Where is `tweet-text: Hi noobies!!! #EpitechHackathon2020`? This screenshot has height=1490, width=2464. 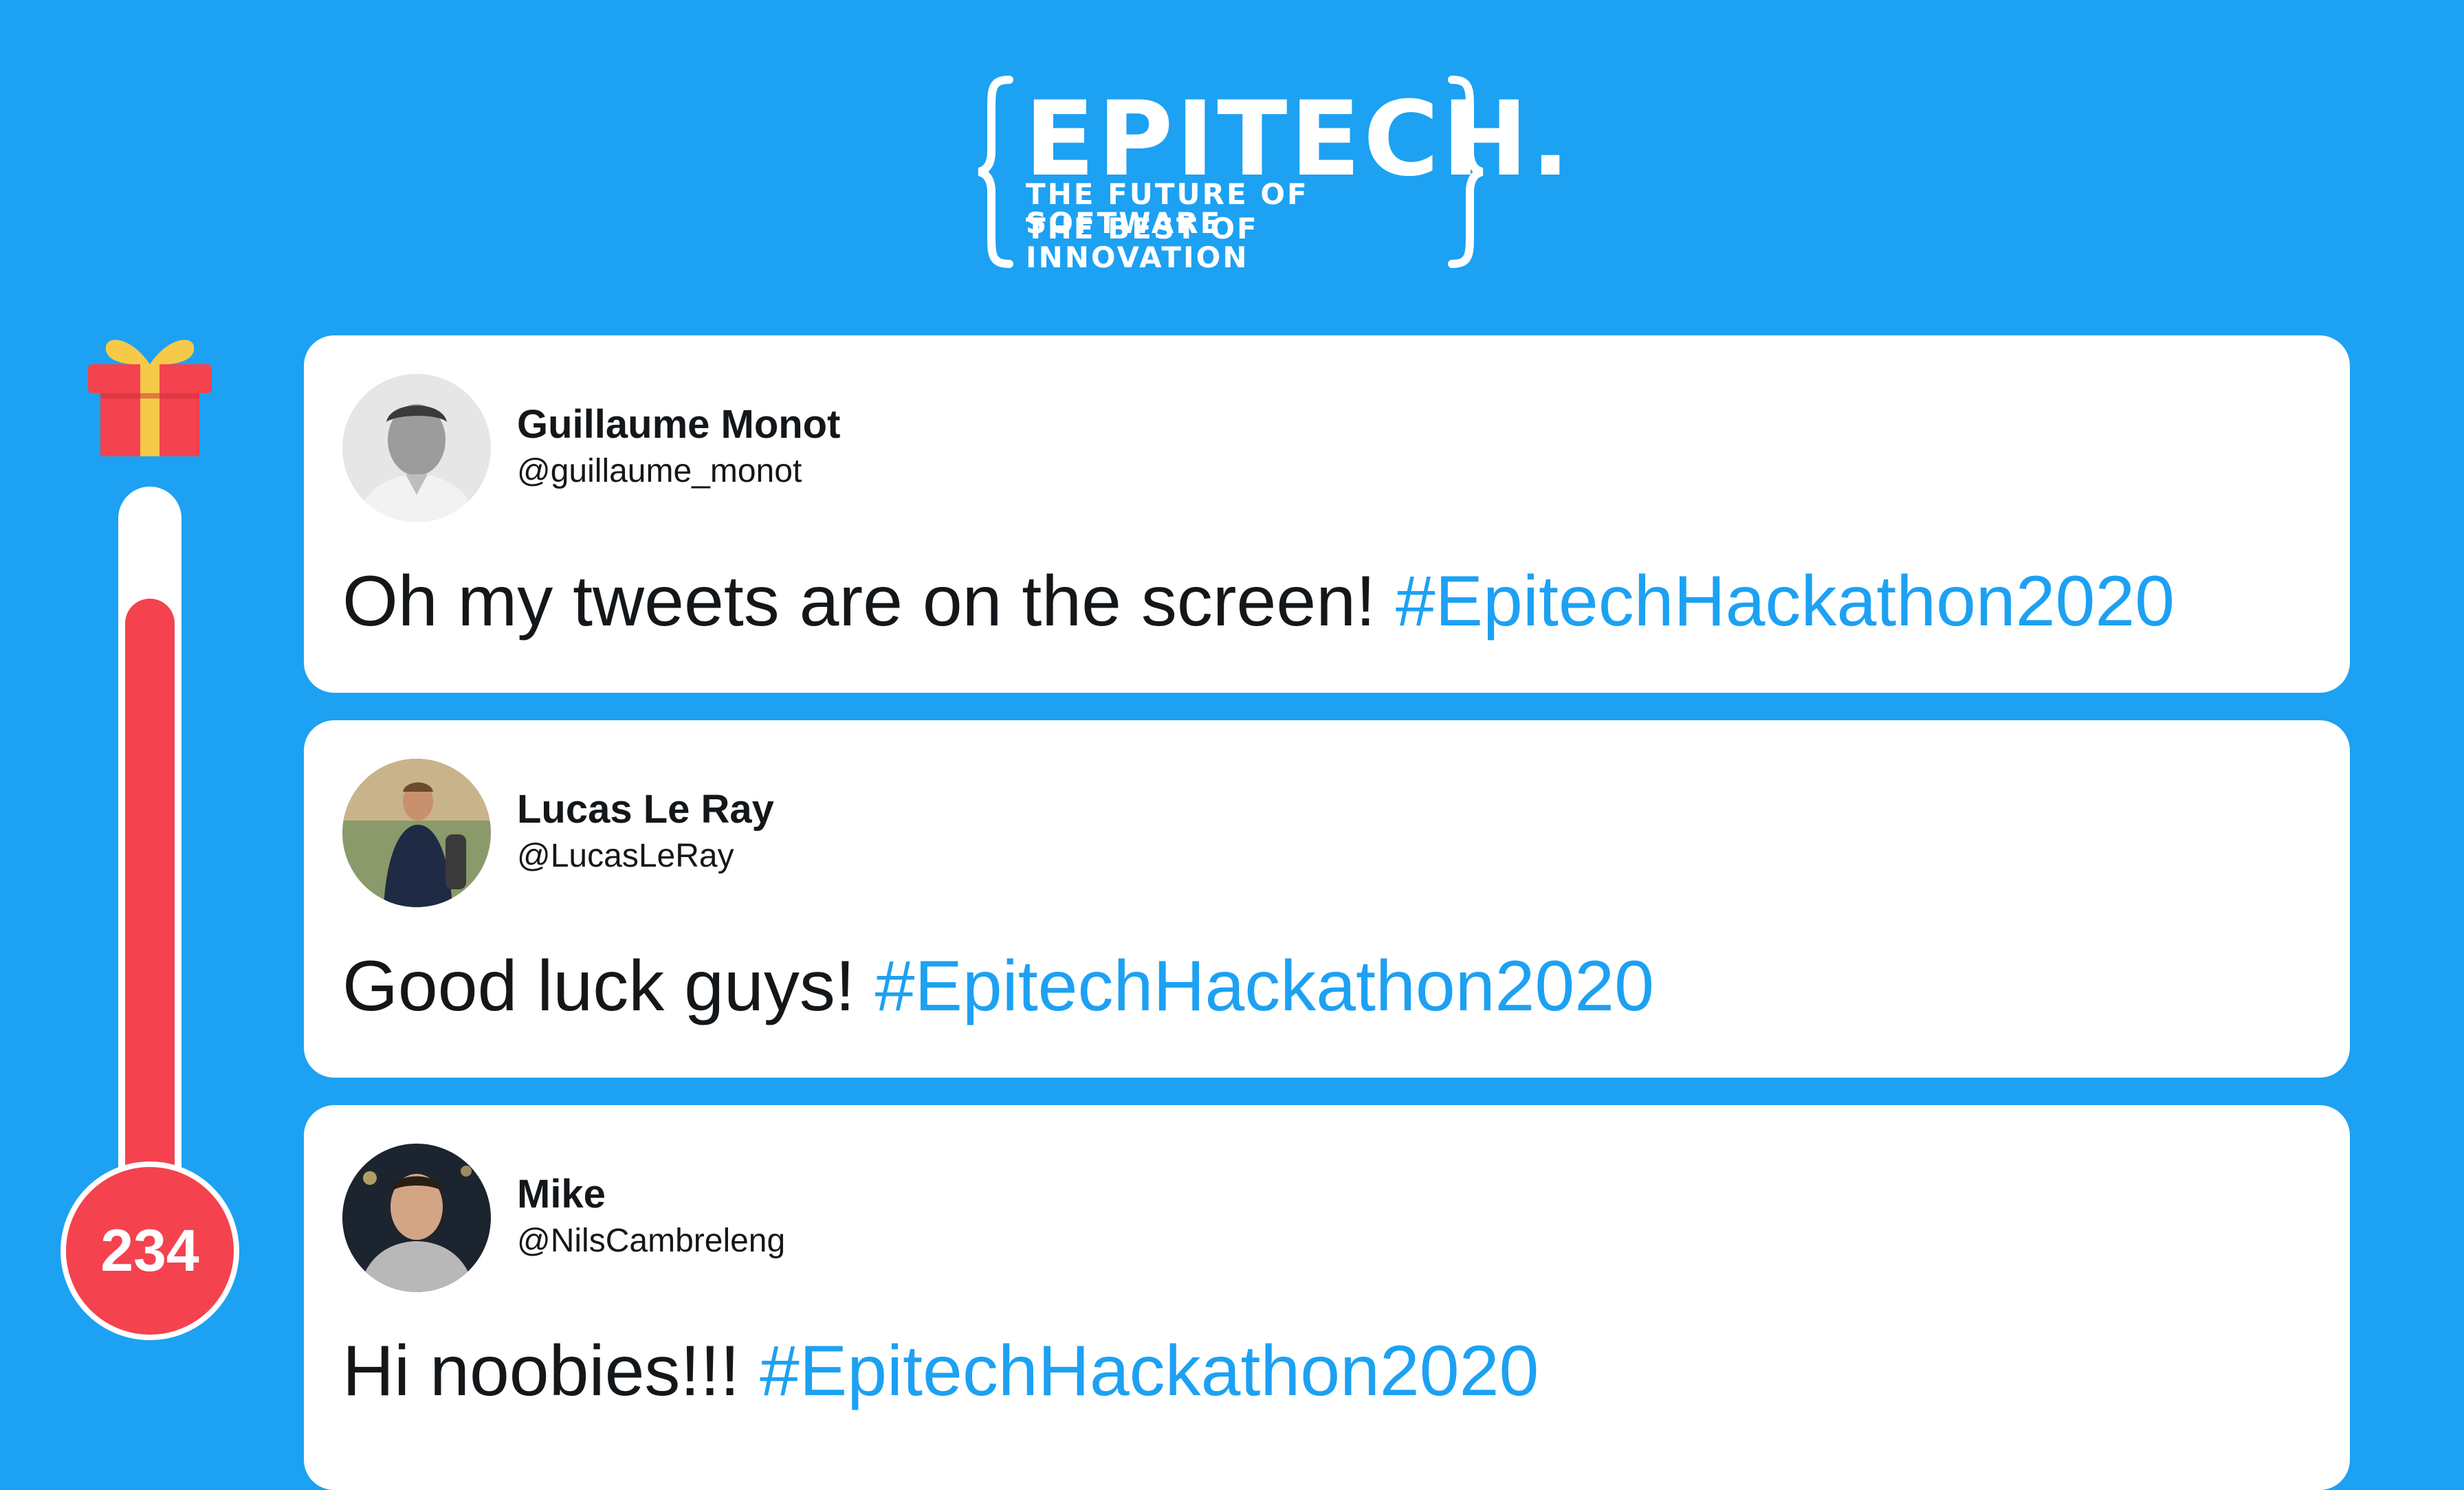 tweet-text: Hi noobies!!! #EpitechHackathon2020 is located at coordinates (940, 1371).